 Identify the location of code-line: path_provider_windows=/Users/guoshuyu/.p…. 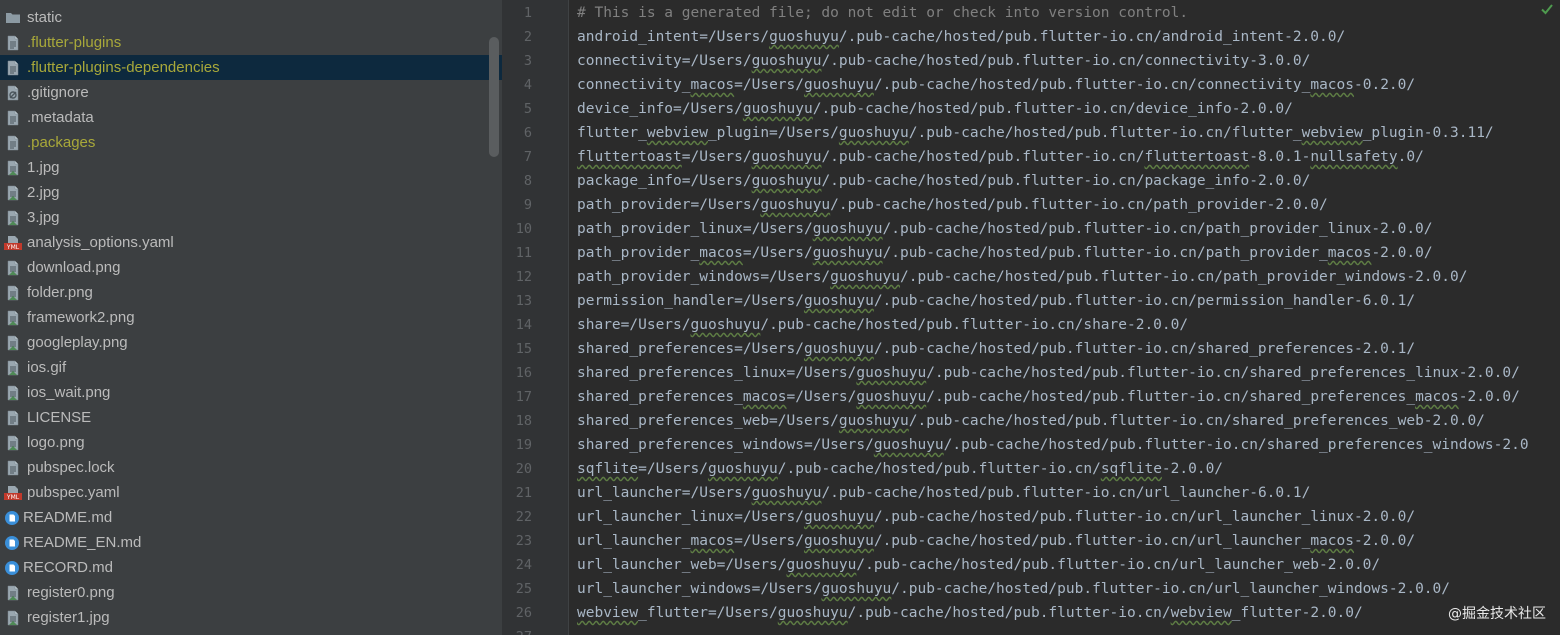
(1022, 277).